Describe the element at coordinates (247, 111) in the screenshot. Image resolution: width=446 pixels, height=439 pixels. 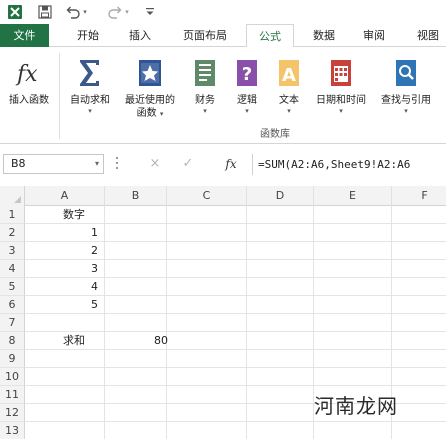
I see `logical-dropdown-icon: ▾` at that location.